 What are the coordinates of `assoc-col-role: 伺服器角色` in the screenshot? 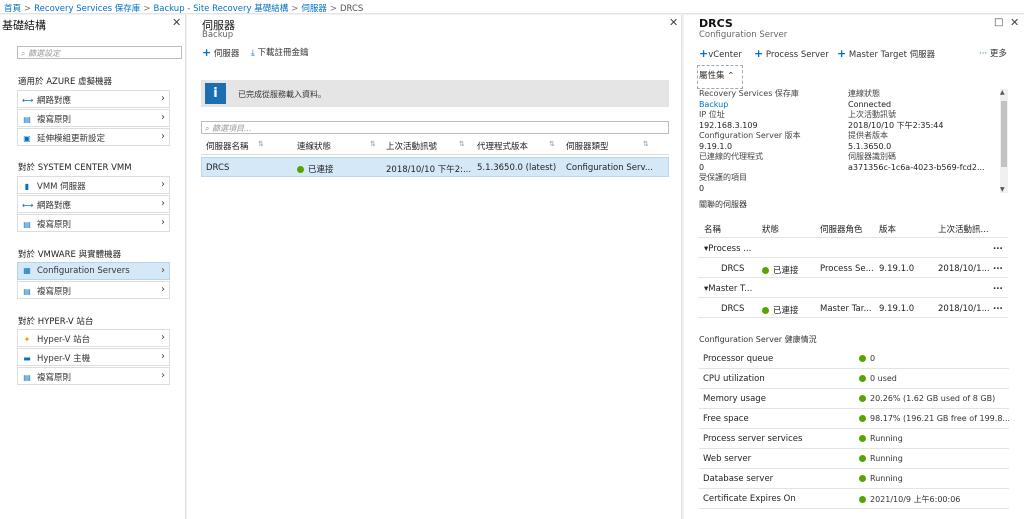 It's located at (841, 230).